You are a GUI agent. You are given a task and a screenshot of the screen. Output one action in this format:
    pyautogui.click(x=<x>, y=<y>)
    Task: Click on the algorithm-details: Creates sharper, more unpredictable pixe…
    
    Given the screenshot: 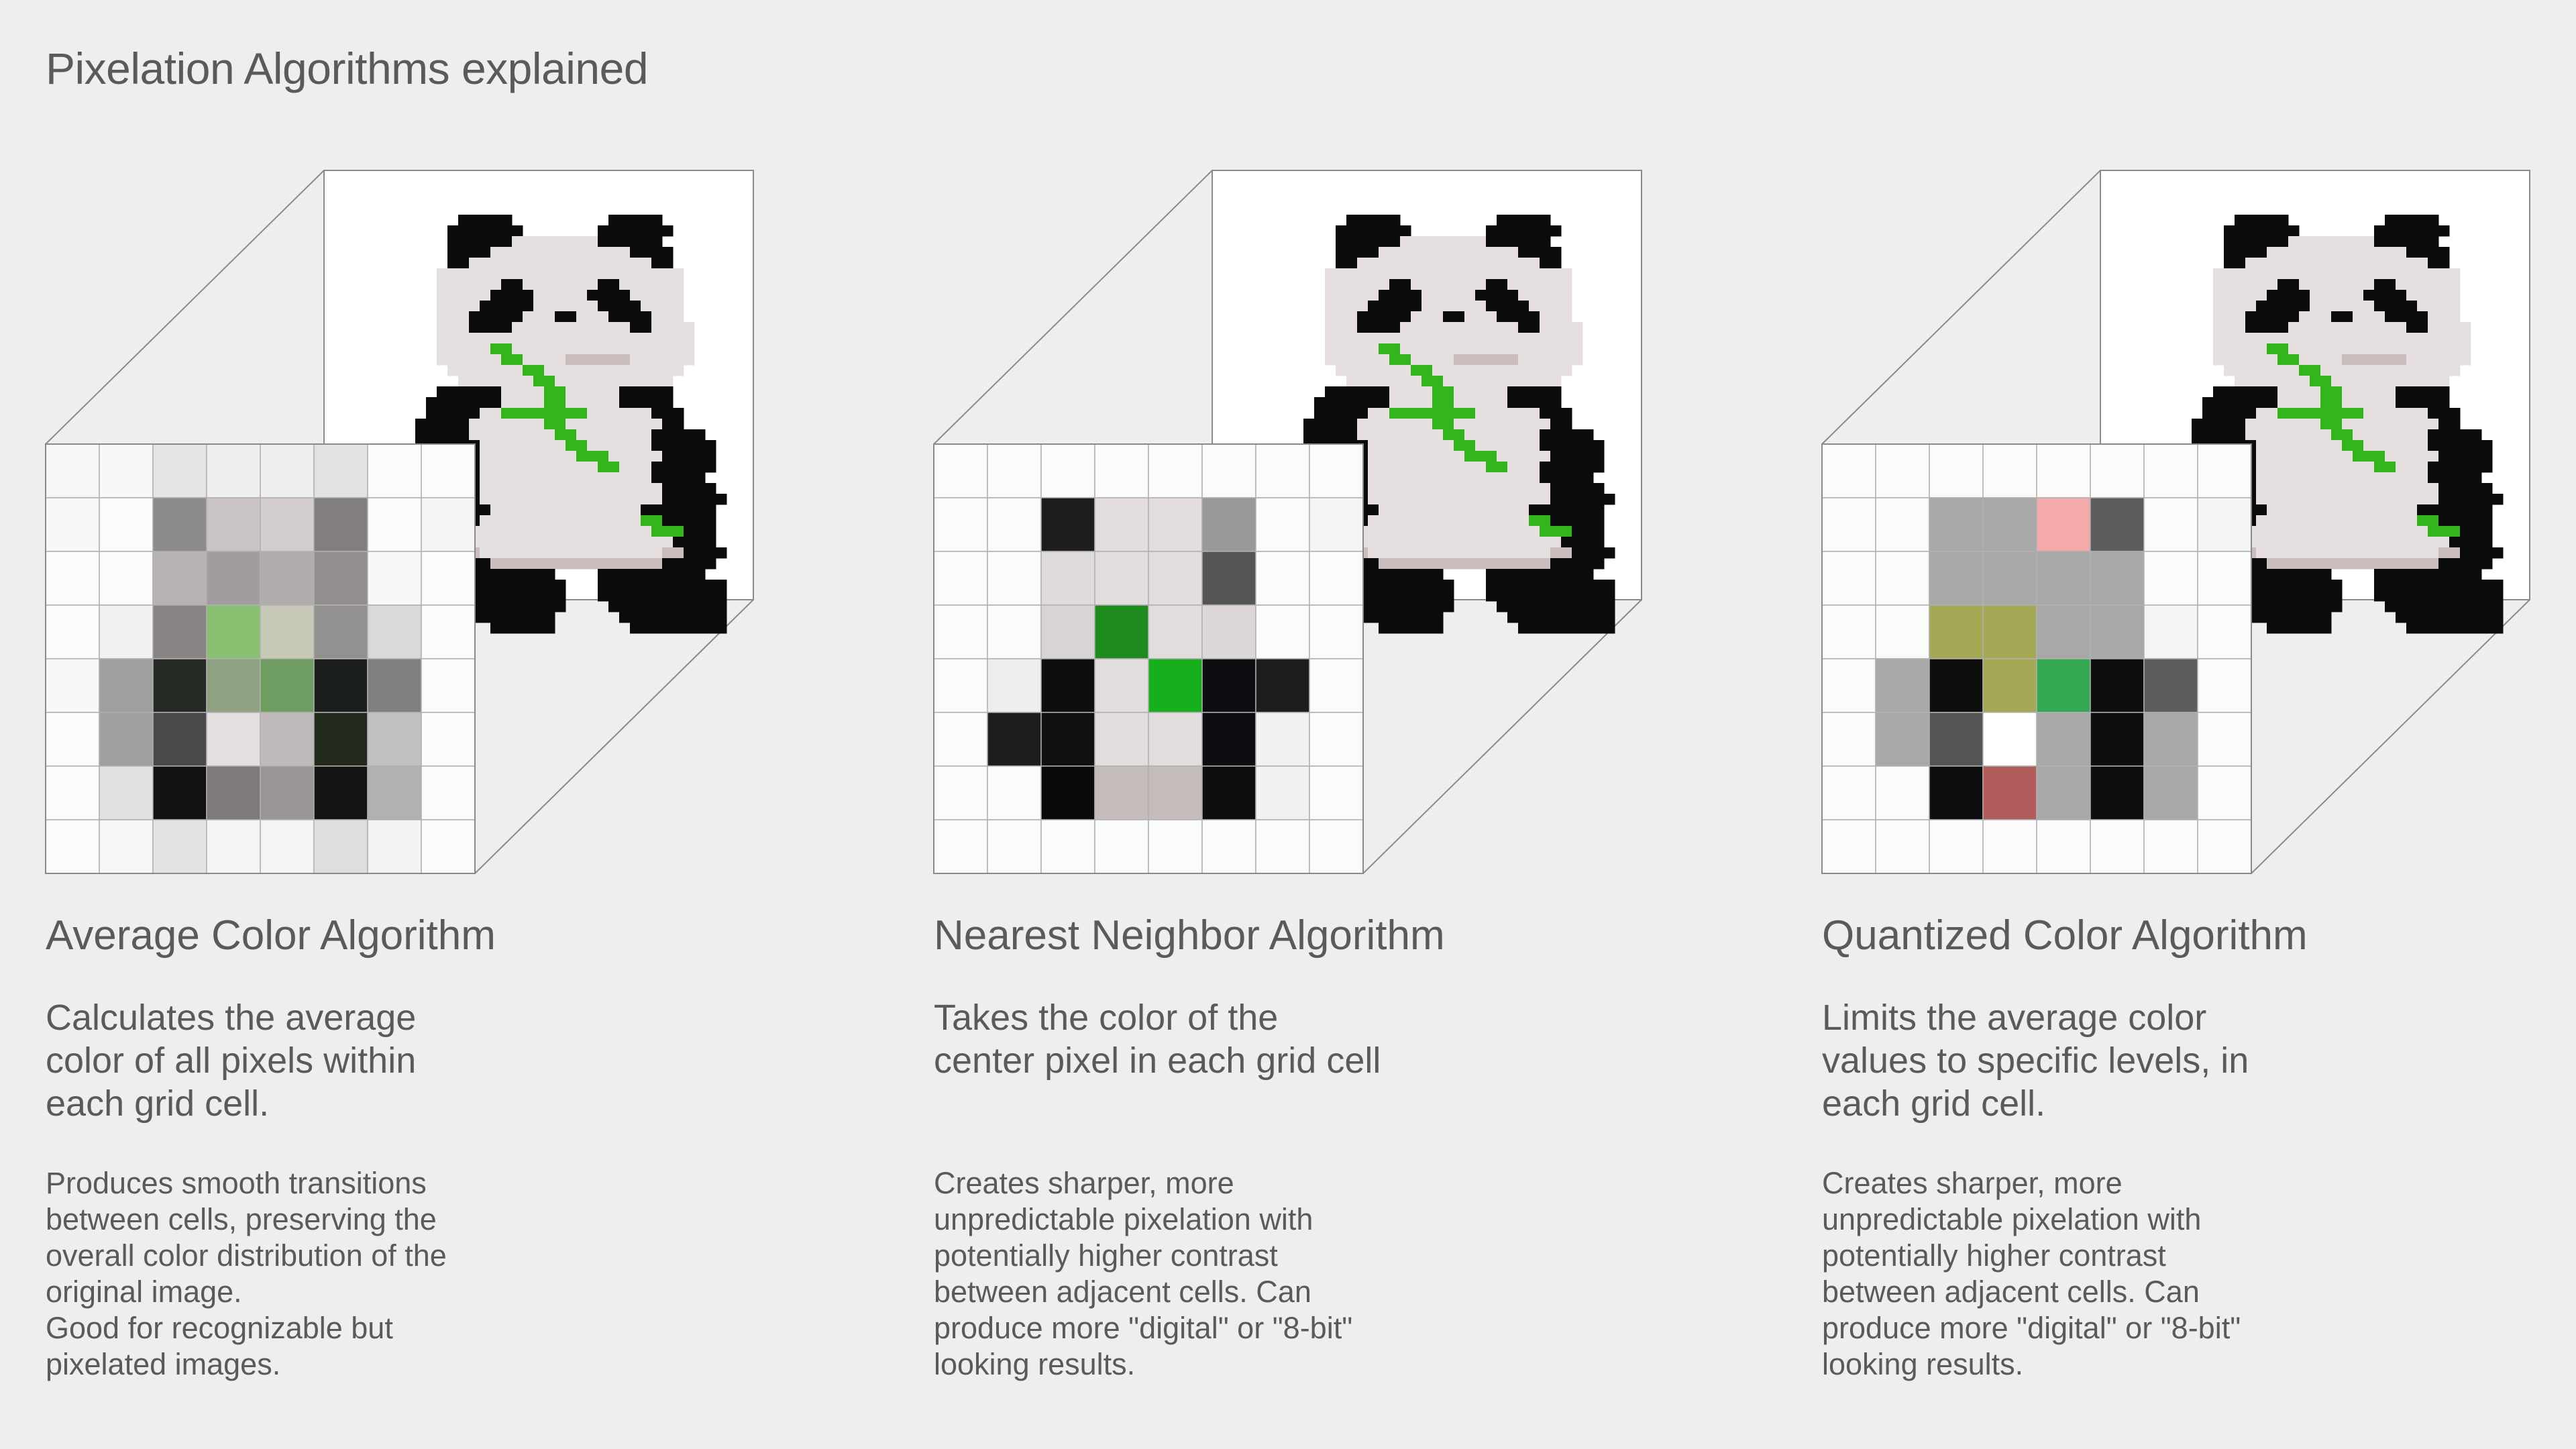 What is the action you would take?
    pyautogui.click(x=2077, y=1274)
    